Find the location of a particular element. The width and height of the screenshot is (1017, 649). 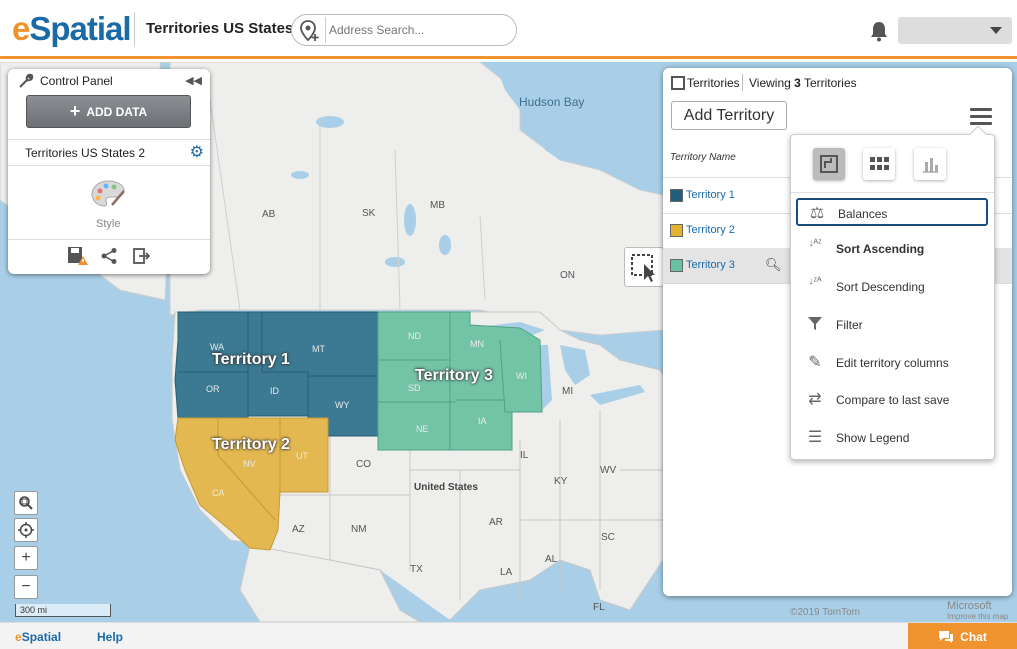

map-label-co: CO is located at coordinates (363, 464).